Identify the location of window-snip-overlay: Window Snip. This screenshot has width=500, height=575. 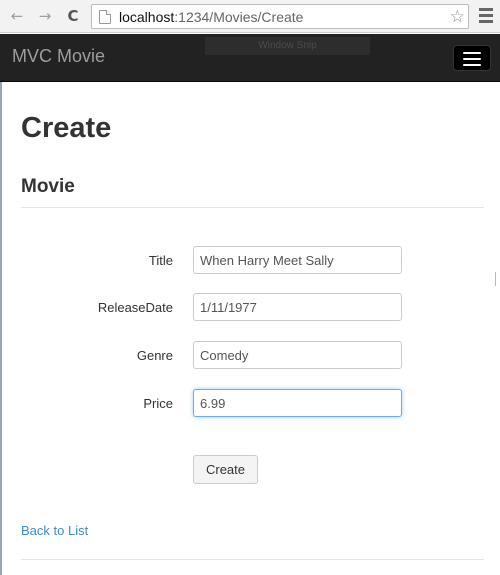
(287, 46).